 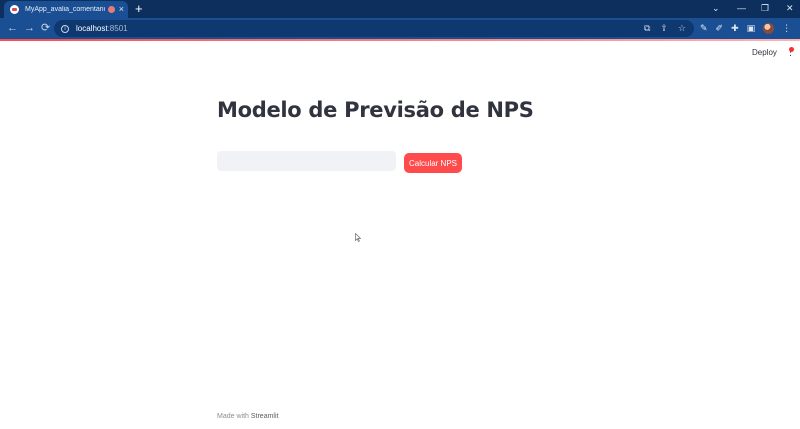 What do you see at coordinates (139, 8) in the screenshot?
I see `new-tab-button: +` at bounding box center [139, 8].